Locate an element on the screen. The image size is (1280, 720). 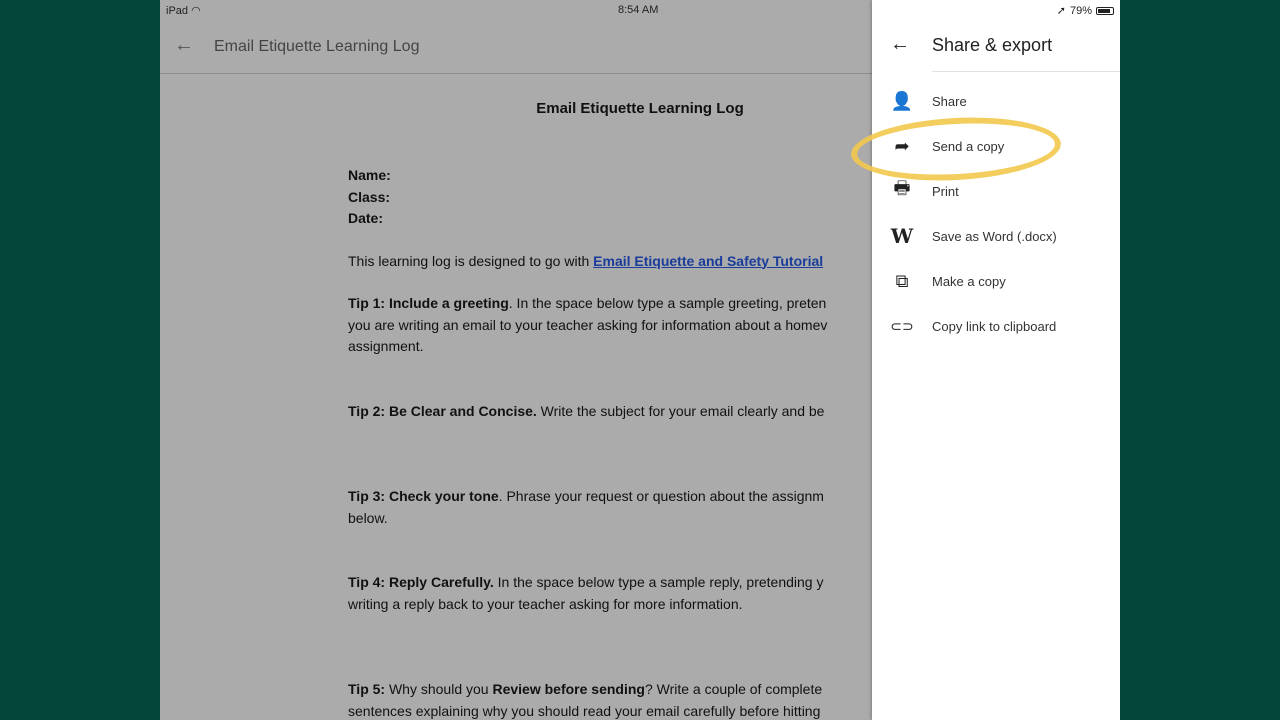
menu-item-print: 🖶 Print is located at coordinates (996, 191).